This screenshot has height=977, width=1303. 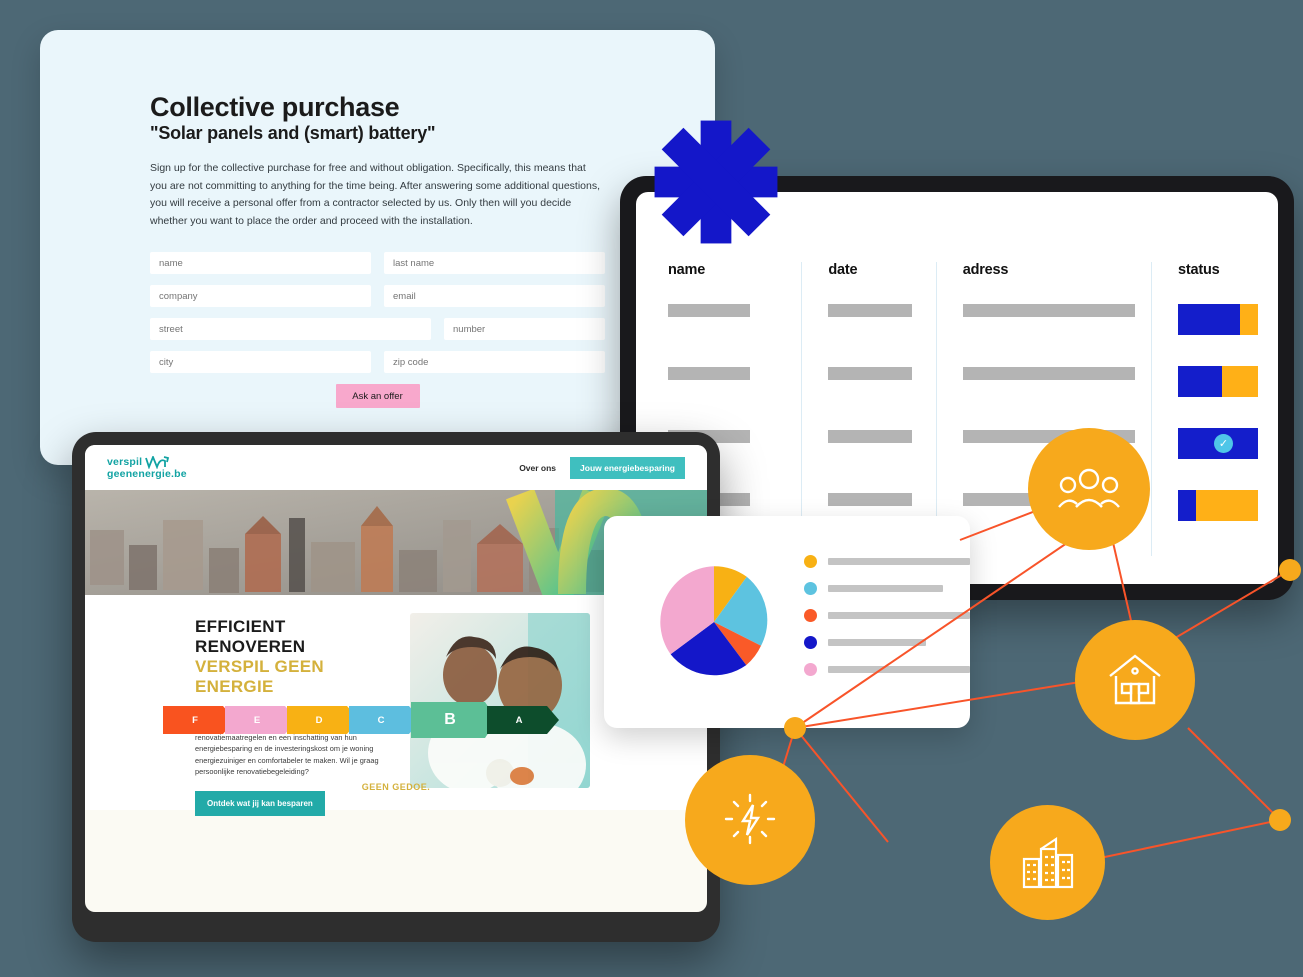 I want to click on last-name-input, so click(x=494, y=263).